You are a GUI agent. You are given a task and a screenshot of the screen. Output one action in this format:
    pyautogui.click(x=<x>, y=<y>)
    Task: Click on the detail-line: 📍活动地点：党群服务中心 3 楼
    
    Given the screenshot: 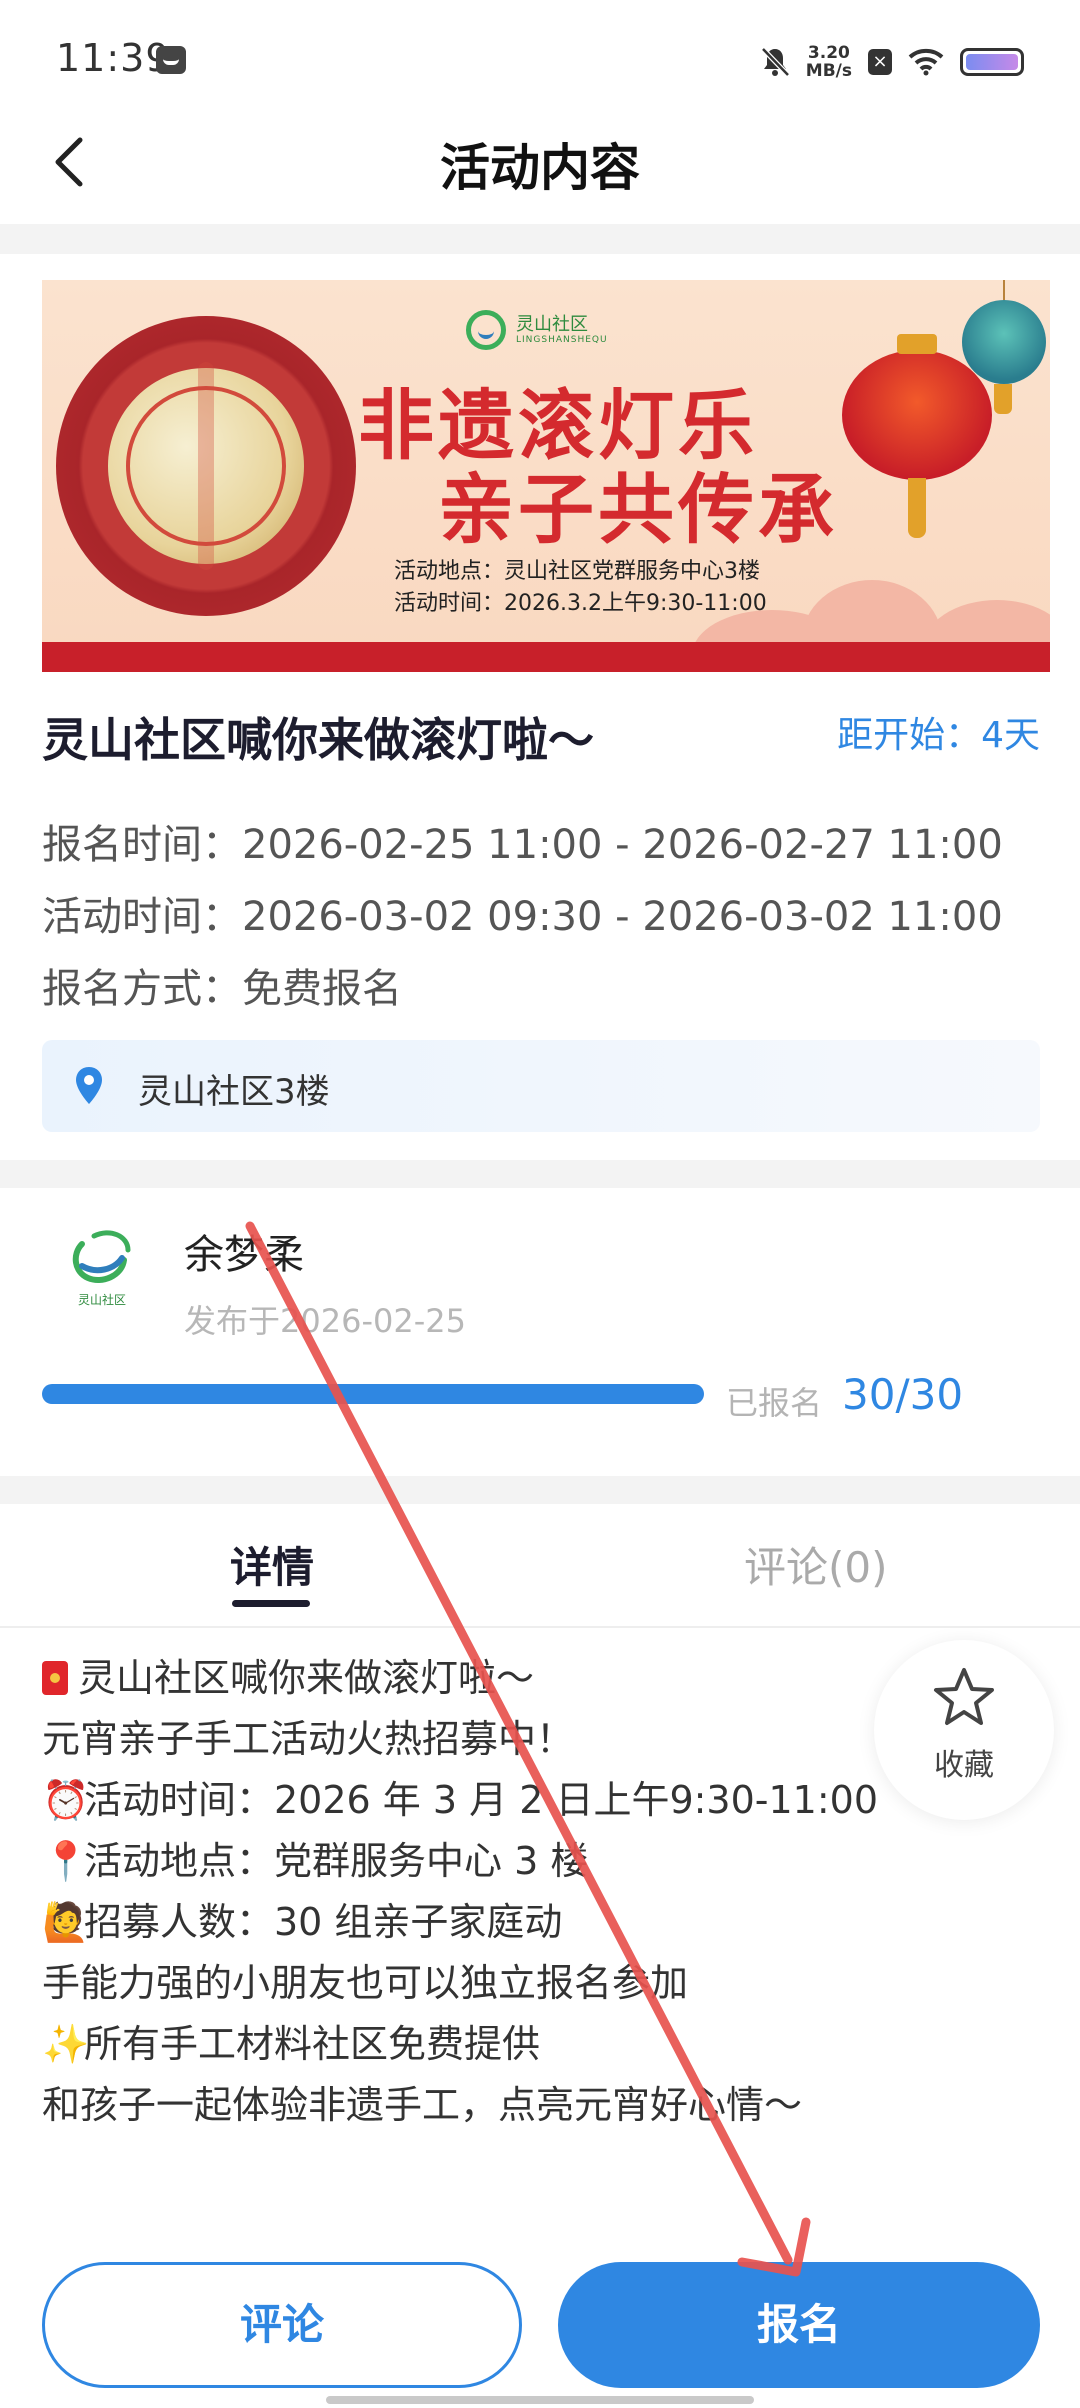 What is the action you would take?
    pyautogui.click(x=460, y=1861)
    